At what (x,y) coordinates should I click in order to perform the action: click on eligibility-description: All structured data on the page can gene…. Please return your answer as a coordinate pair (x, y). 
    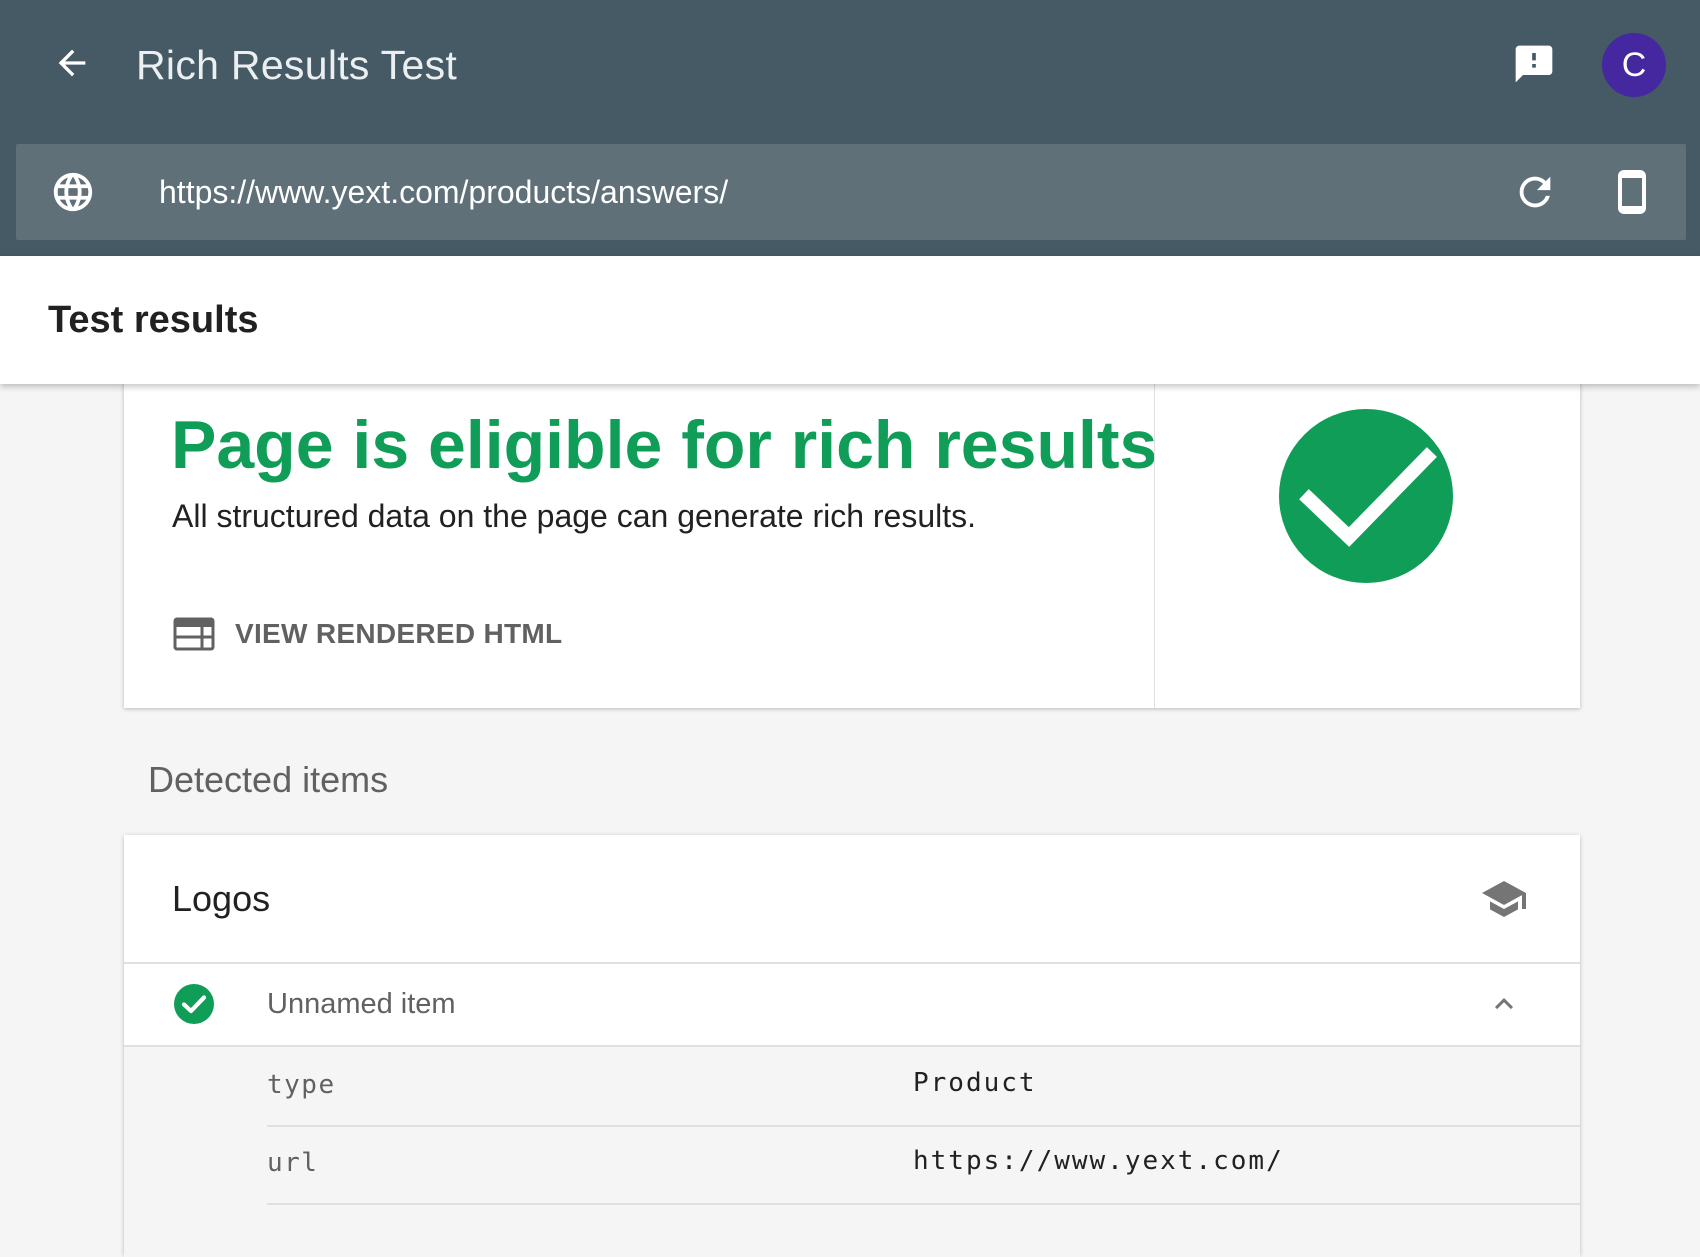
    Looking at the image, I should click on (574, 516).